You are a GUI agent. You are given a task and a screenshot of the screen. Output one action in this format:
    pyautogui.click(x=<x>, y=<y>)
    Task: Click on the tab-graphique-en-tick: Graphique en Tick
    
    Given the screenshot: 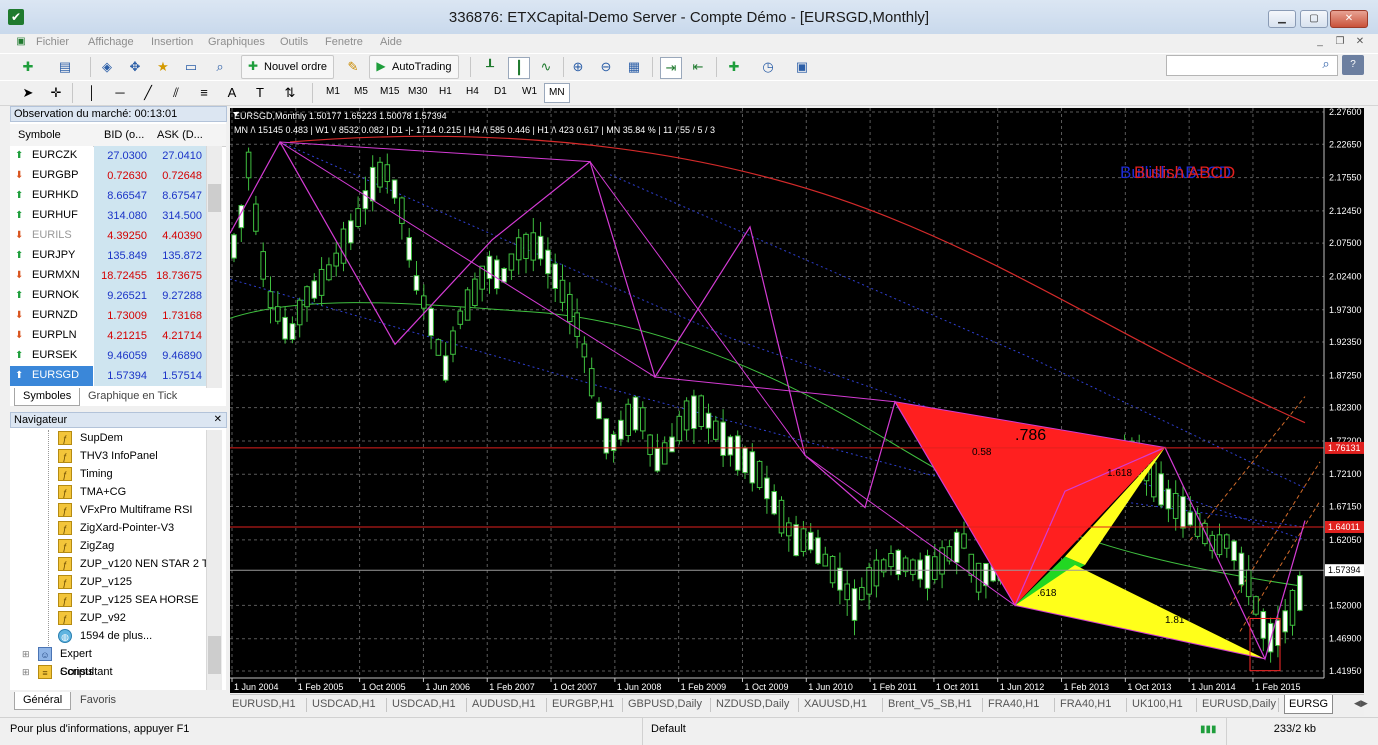 What is the action you would take?
    pyautogui.click(x=132, y=396)
    